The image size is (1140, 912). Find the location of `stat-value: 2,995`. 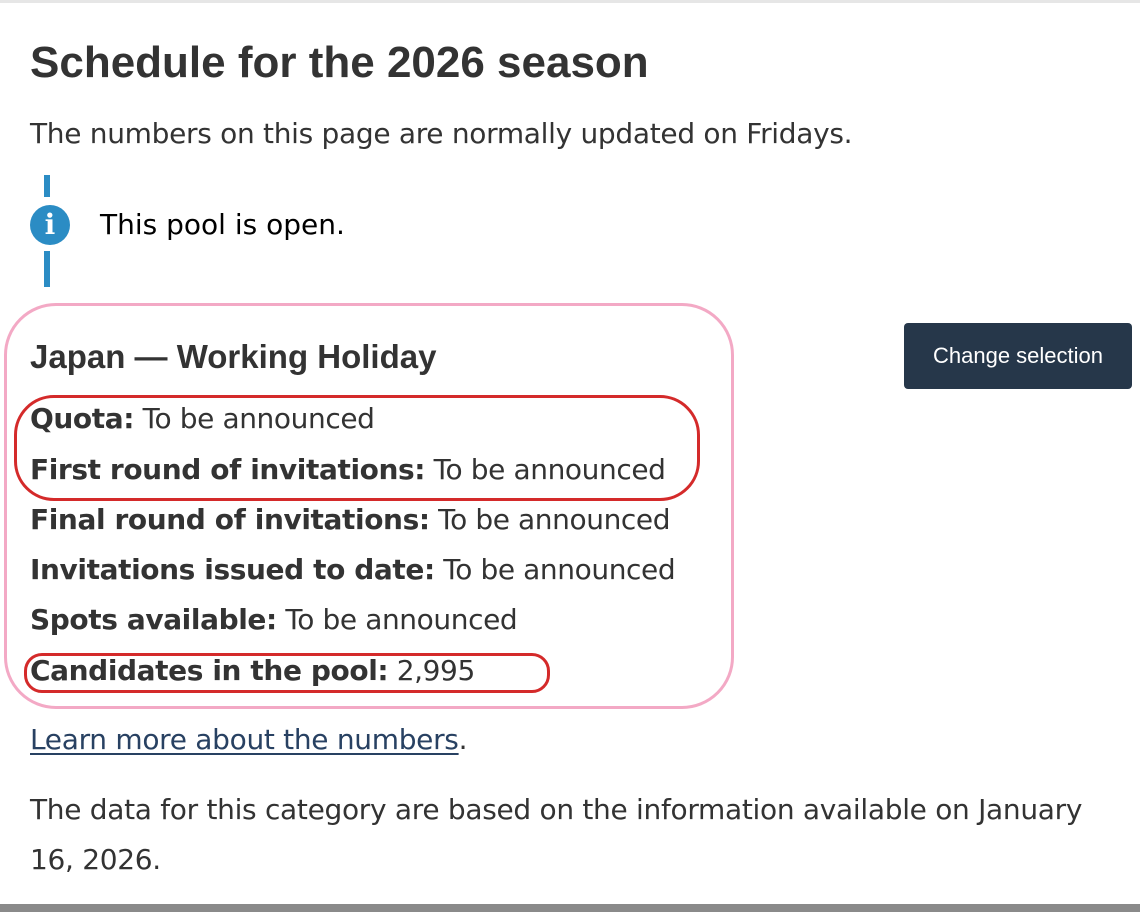

stat-value: 2,995 is located at coordinates (436, 670).